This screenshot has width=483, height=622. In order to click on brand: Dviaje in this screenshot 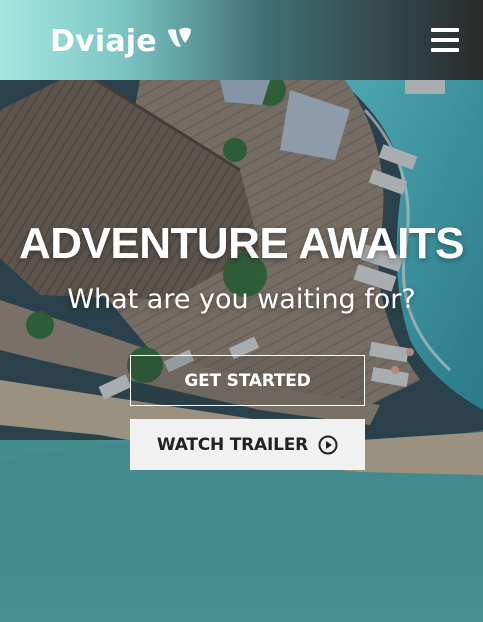, I will do `click(121, 42)`.